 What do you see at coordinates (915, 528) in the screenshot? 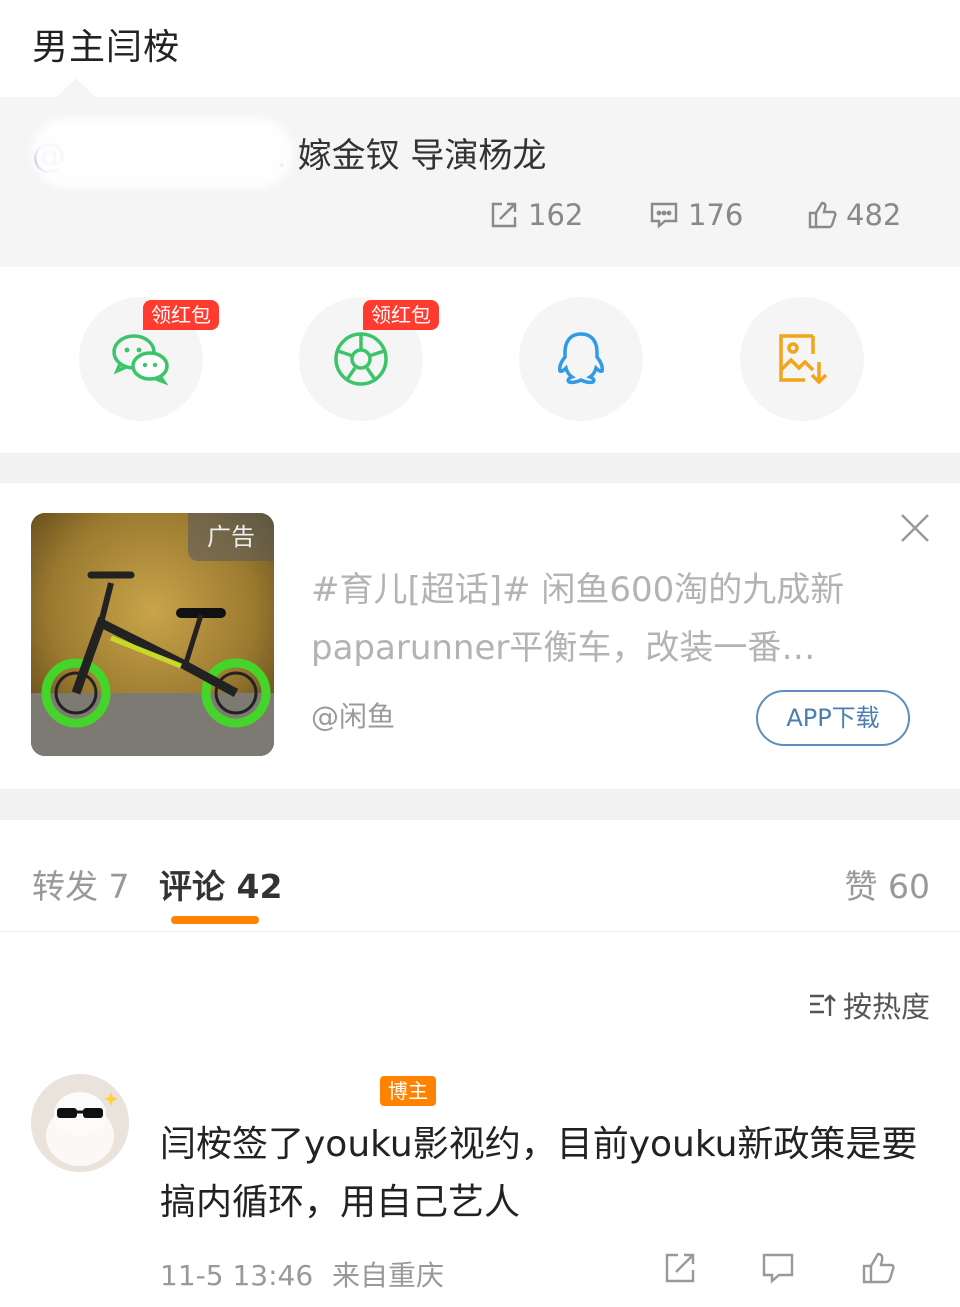
I see `close-icon` at bounding box center [915, 528].